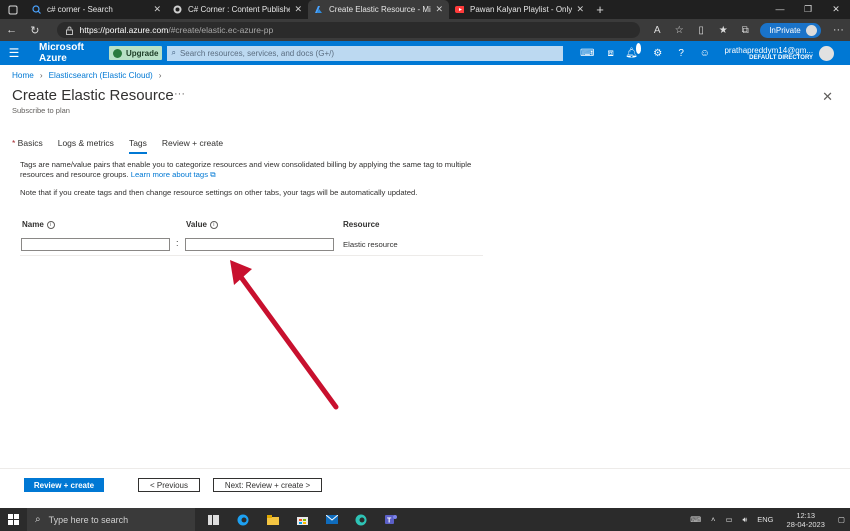 This screenshot has height=531, width=850. What do you see at coordinates (362, 519) in the screenshot?
I see `edge-dev-icon` at bounding box center [362, 519].